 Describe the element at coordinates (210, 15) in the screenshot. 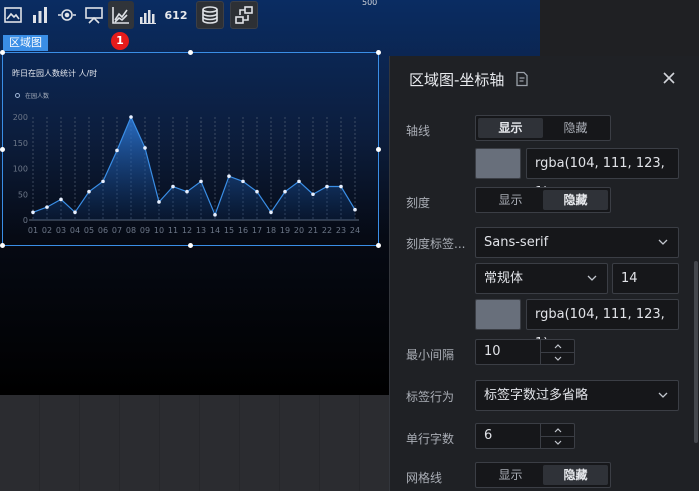

I see `database-icon` at that location.